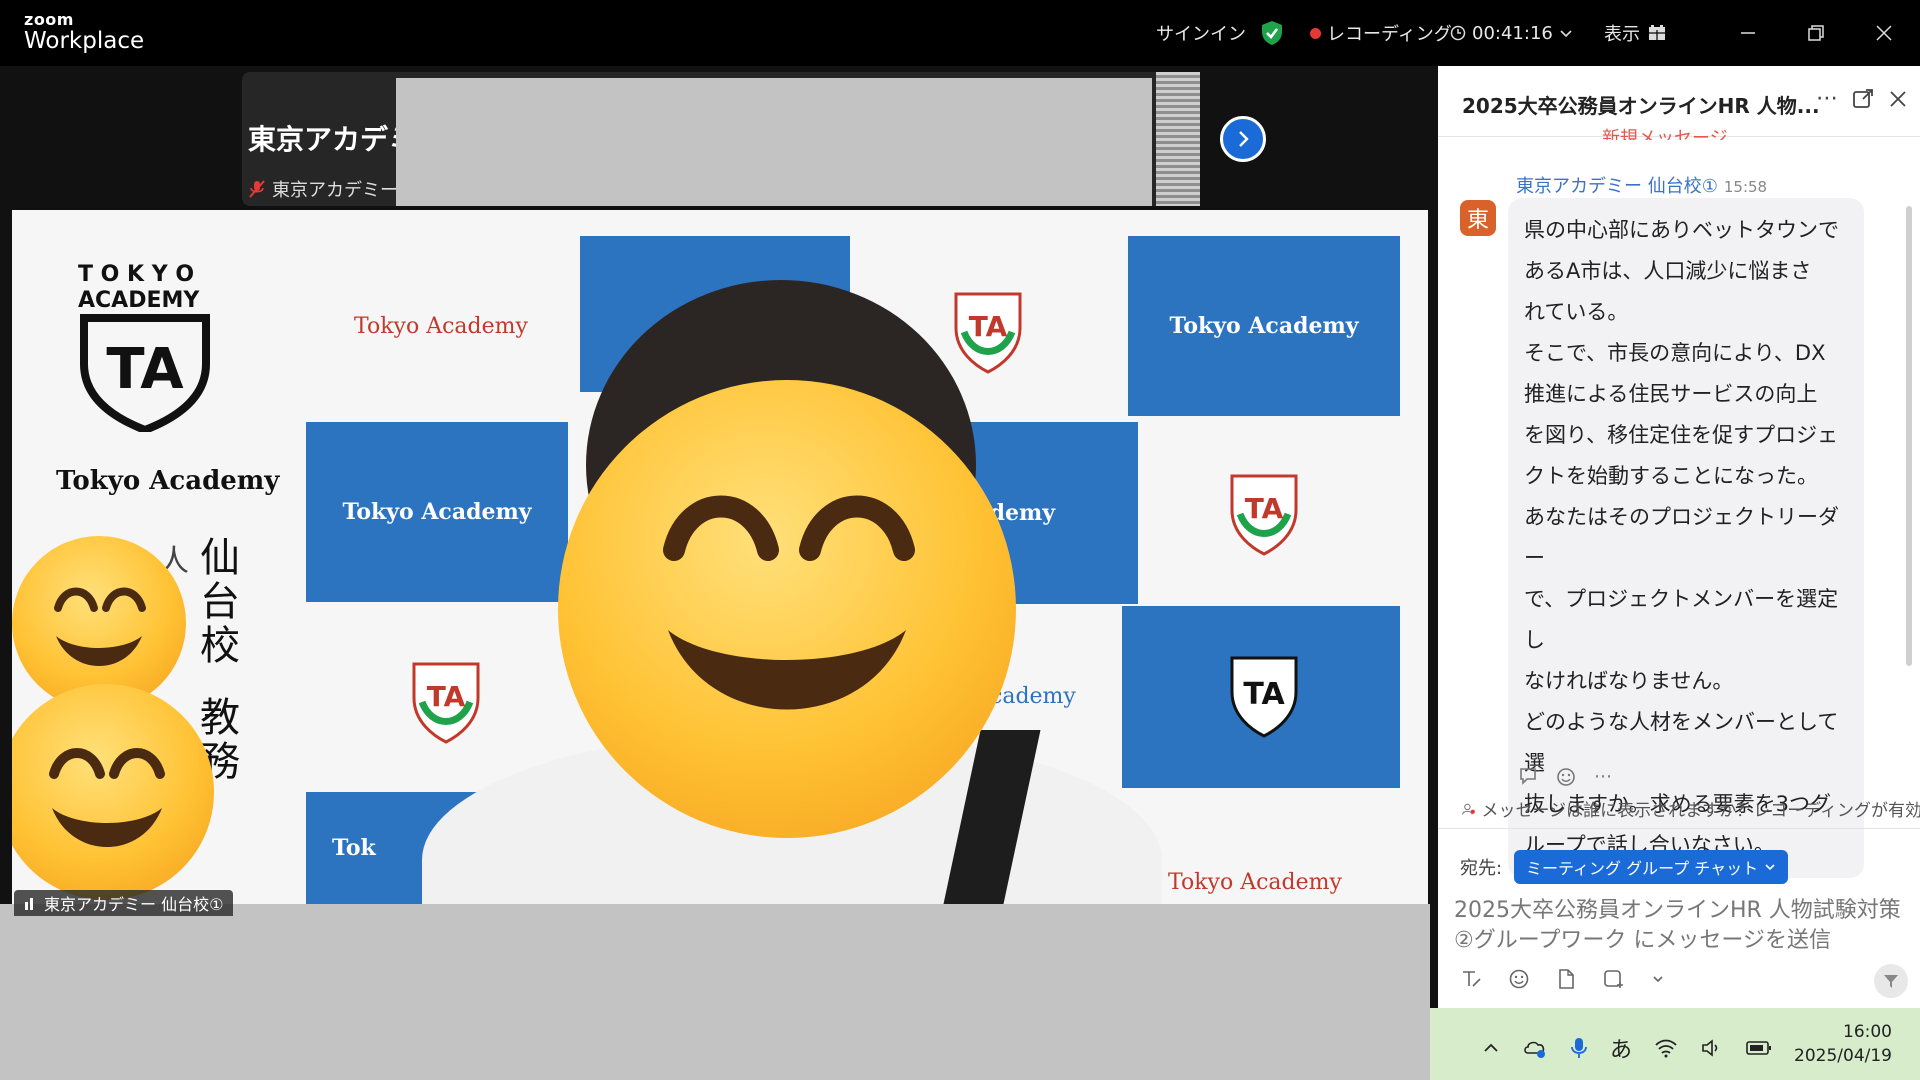 Image resolution: width=1920 pixels, height=1080 pixels. I want to click on backdrop-panel-2: Tokyo Academy, so click(1264, 326).